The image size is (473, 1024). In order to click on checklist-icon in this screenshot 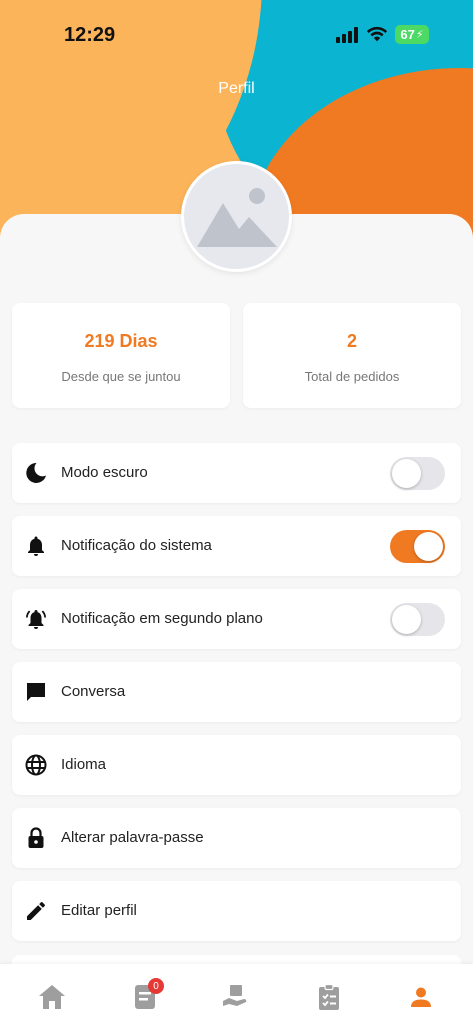, I will do `click(329, 996)`.